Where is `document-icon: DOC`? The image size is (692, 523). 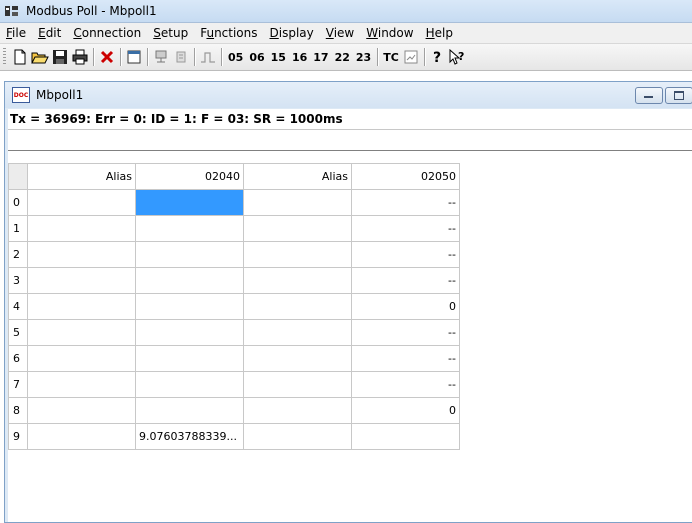
document-icon: DOC is located at coordinates (21, 95).